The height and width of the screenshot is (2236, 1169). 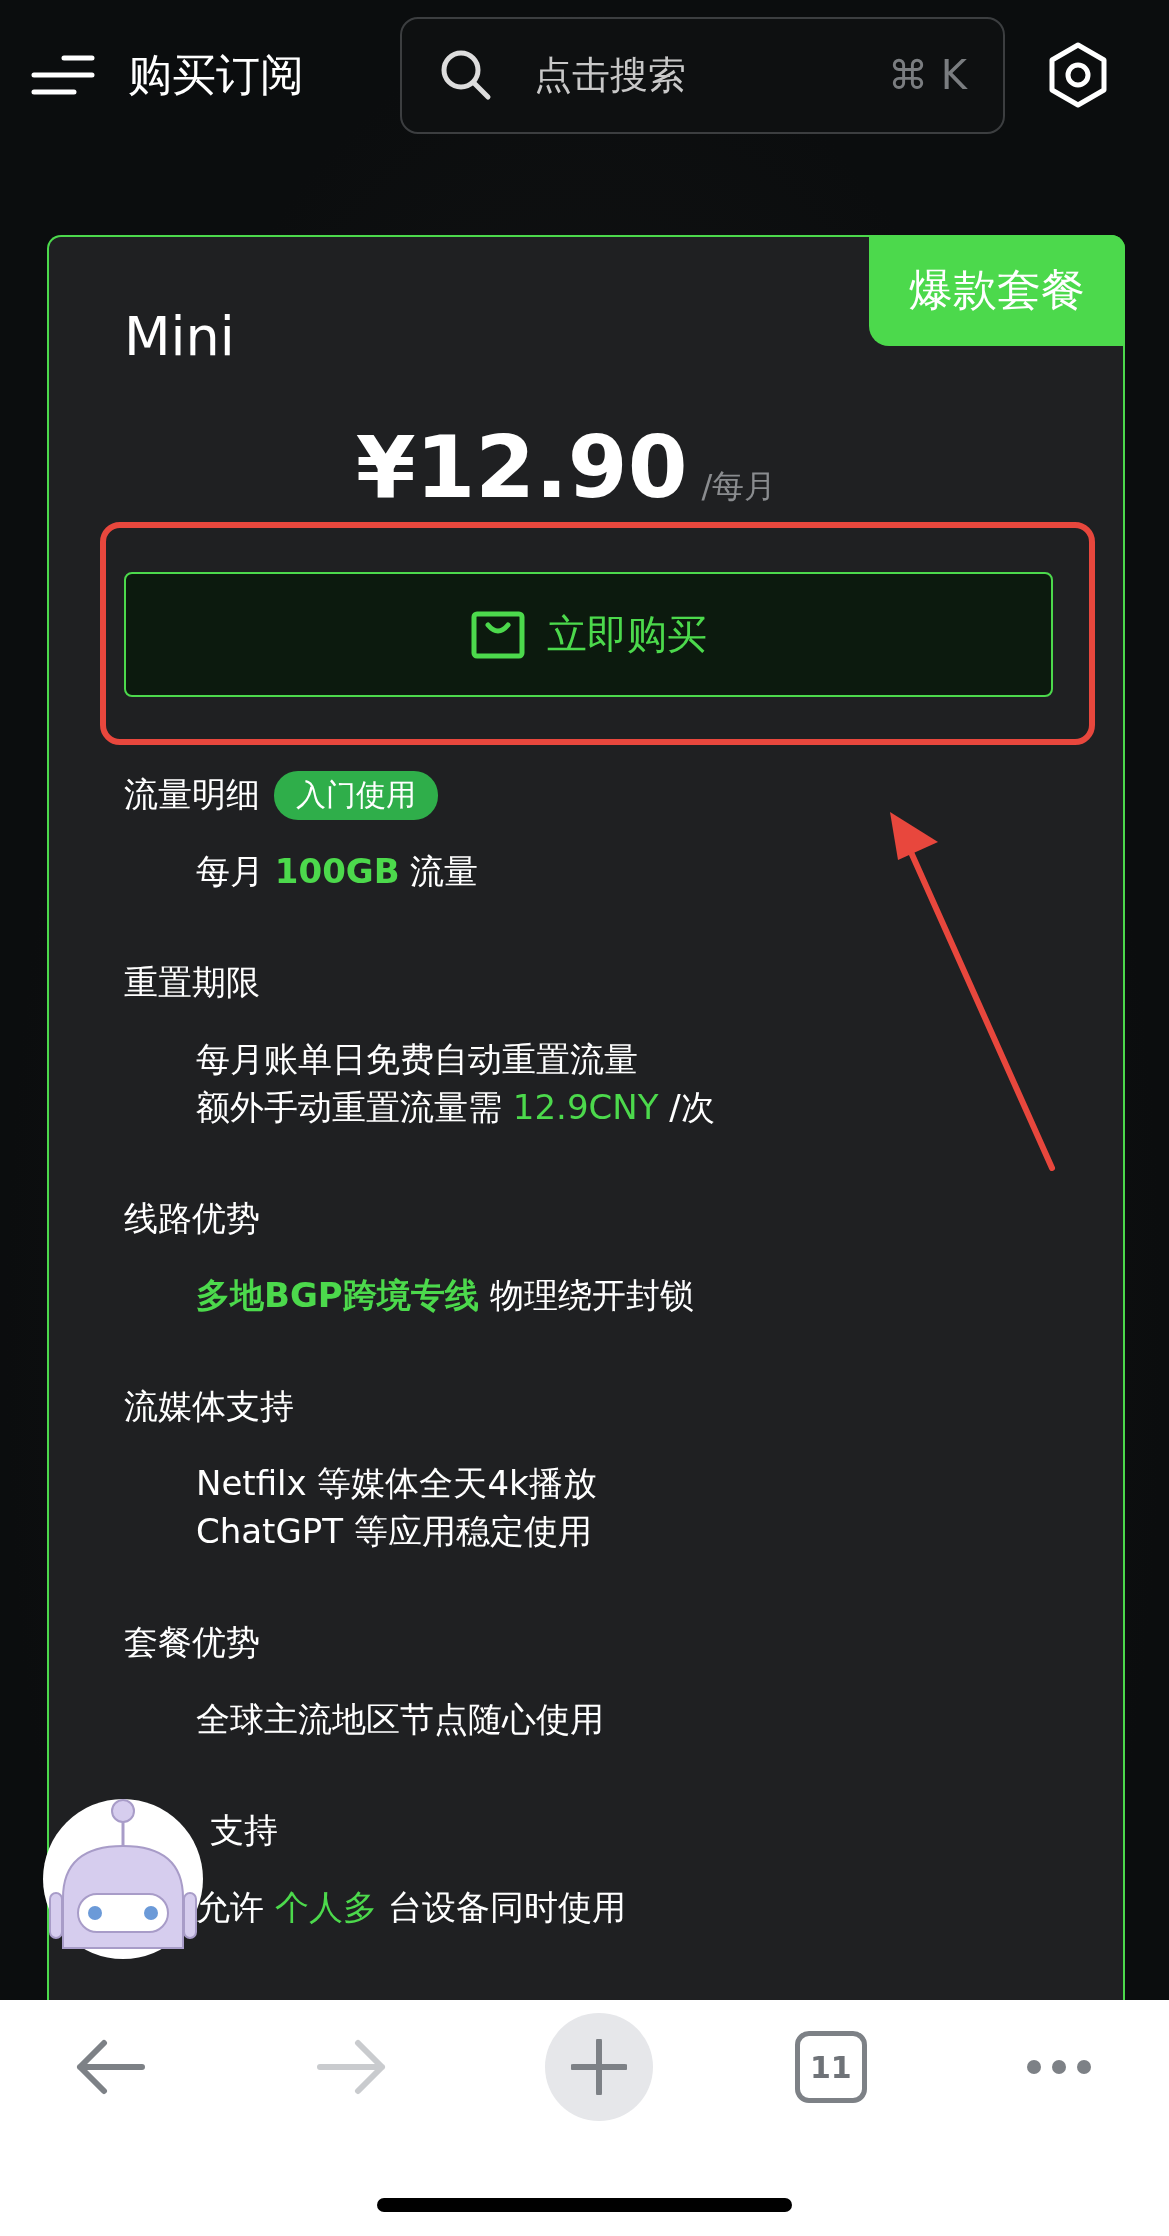 I want to click on search-icon, so click(x=466, y=75).